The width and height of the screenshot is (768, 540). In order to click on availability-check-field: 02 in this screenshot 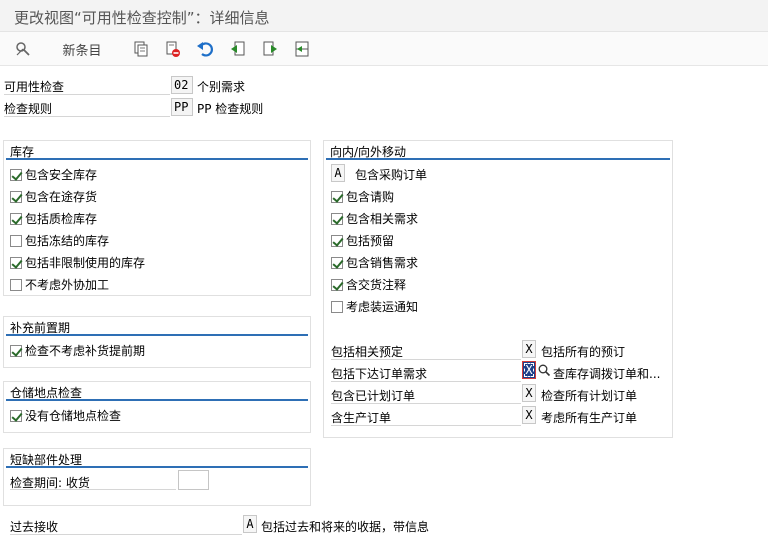, I will do `click(182, 85)`.